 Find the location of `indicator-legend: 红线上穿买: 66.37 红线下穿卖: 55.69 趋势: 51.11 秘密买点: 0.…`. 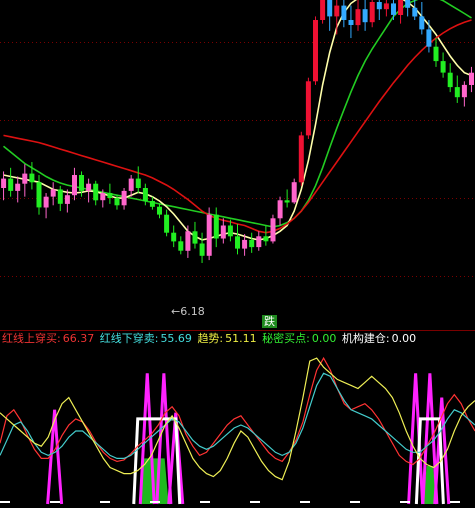

indicator-legend: 红线上穿买: 66.37 红线下穿卖: 55.69 趋势: 51.11 秘密买点: 0.… is located at coordinates (210, 339).